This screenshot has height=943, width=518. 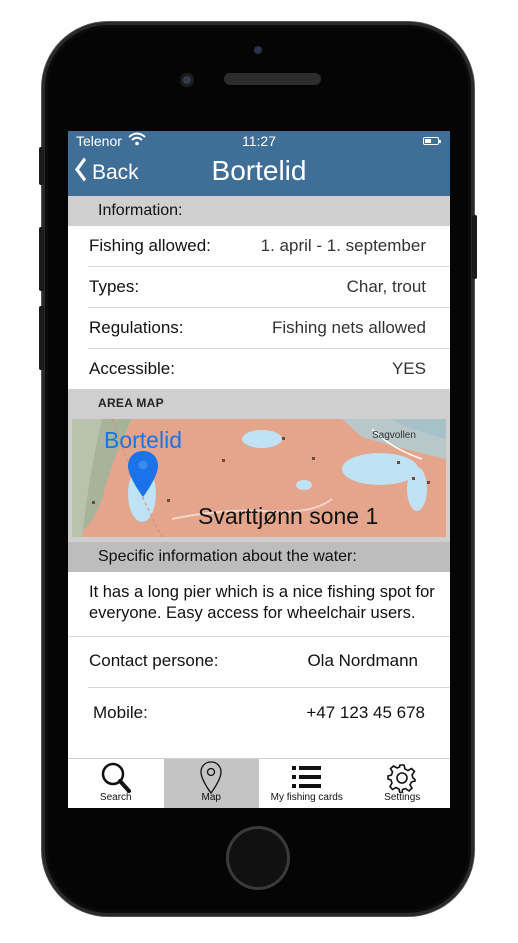 I want to click on map-town-label: Sagvollen, so click(x=394, y=435).